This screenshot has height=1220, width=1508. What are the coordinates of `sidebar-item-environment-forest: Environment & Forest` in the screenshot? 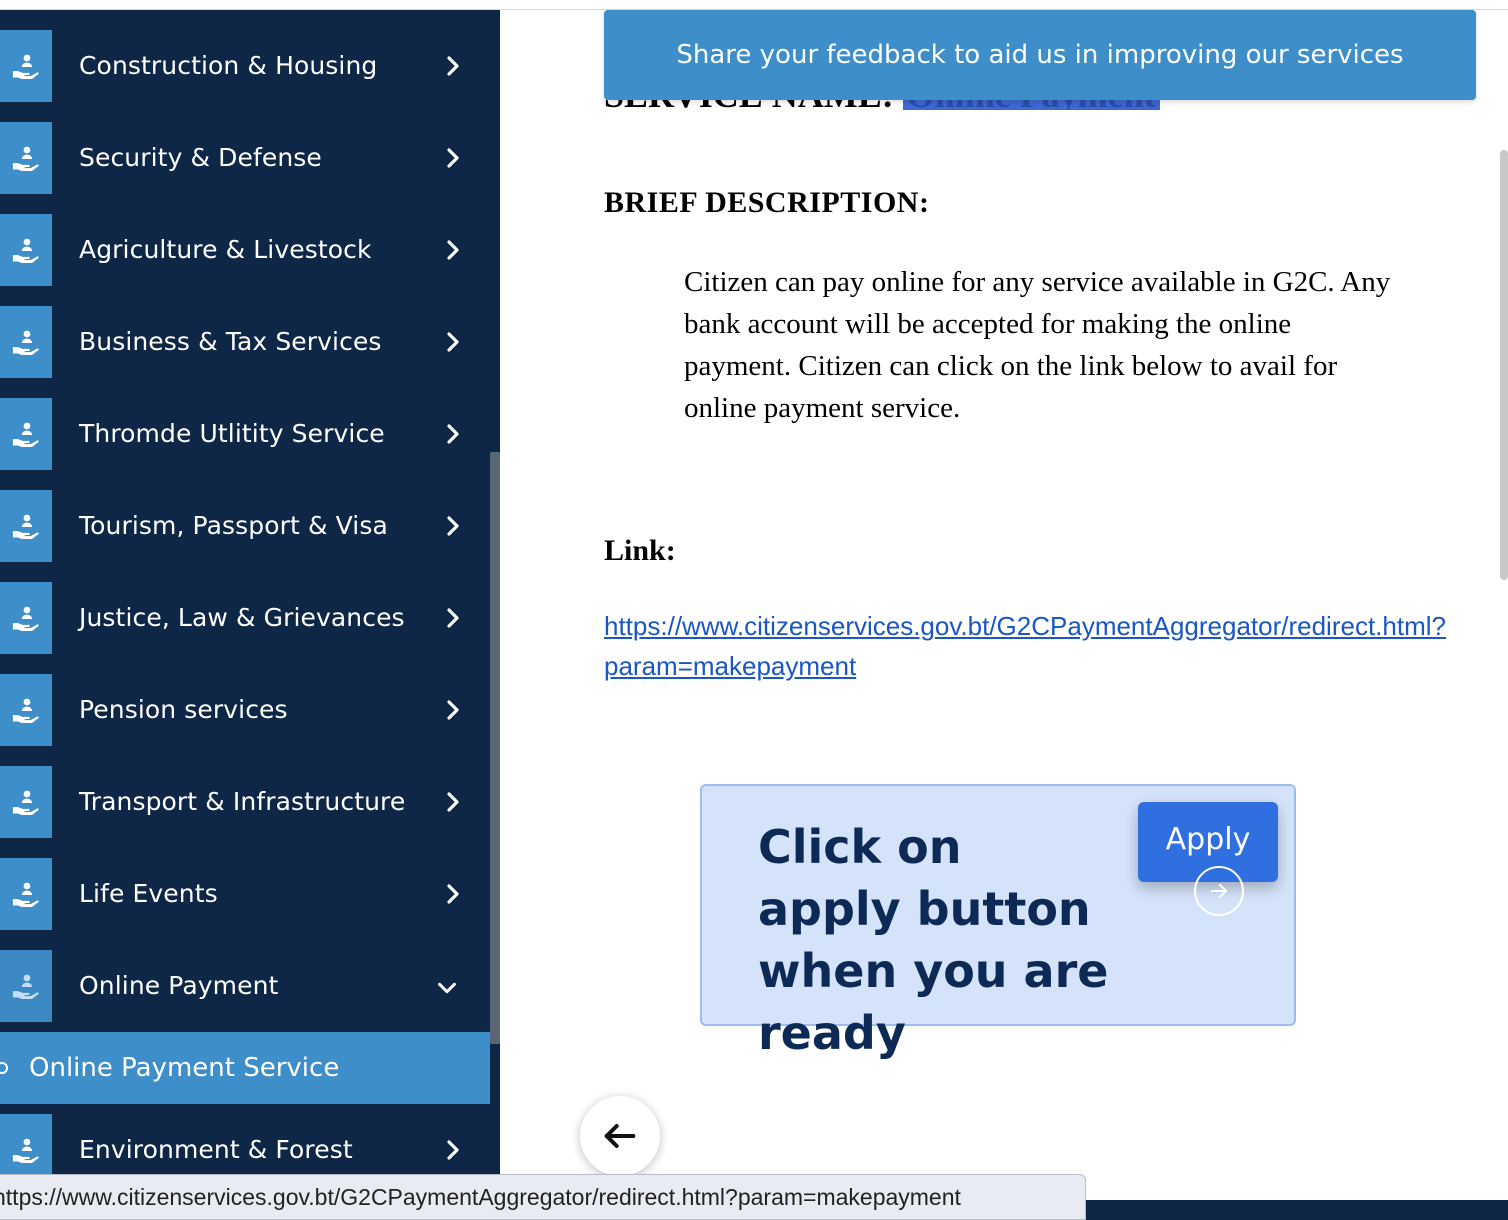 It's located at (245, 1144).